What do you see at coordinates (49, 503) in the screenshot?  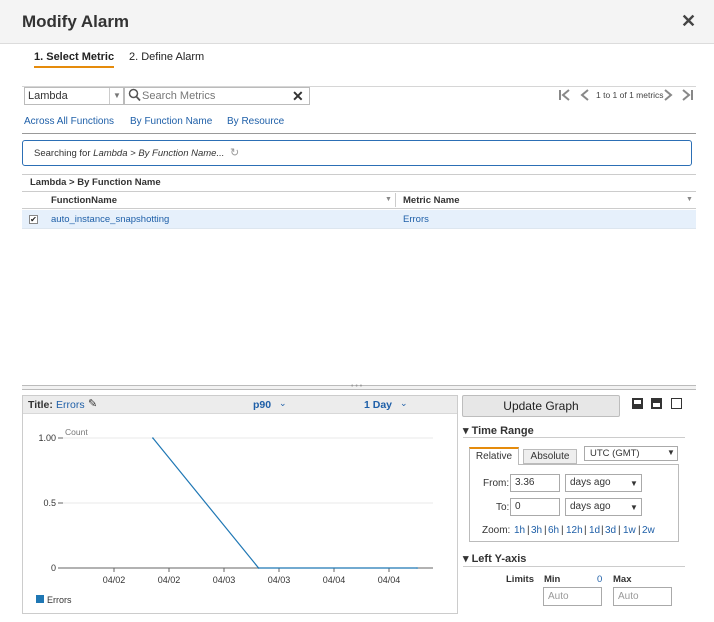 I see `y-tick-label: 0.5` at bounding box center [49, 503].